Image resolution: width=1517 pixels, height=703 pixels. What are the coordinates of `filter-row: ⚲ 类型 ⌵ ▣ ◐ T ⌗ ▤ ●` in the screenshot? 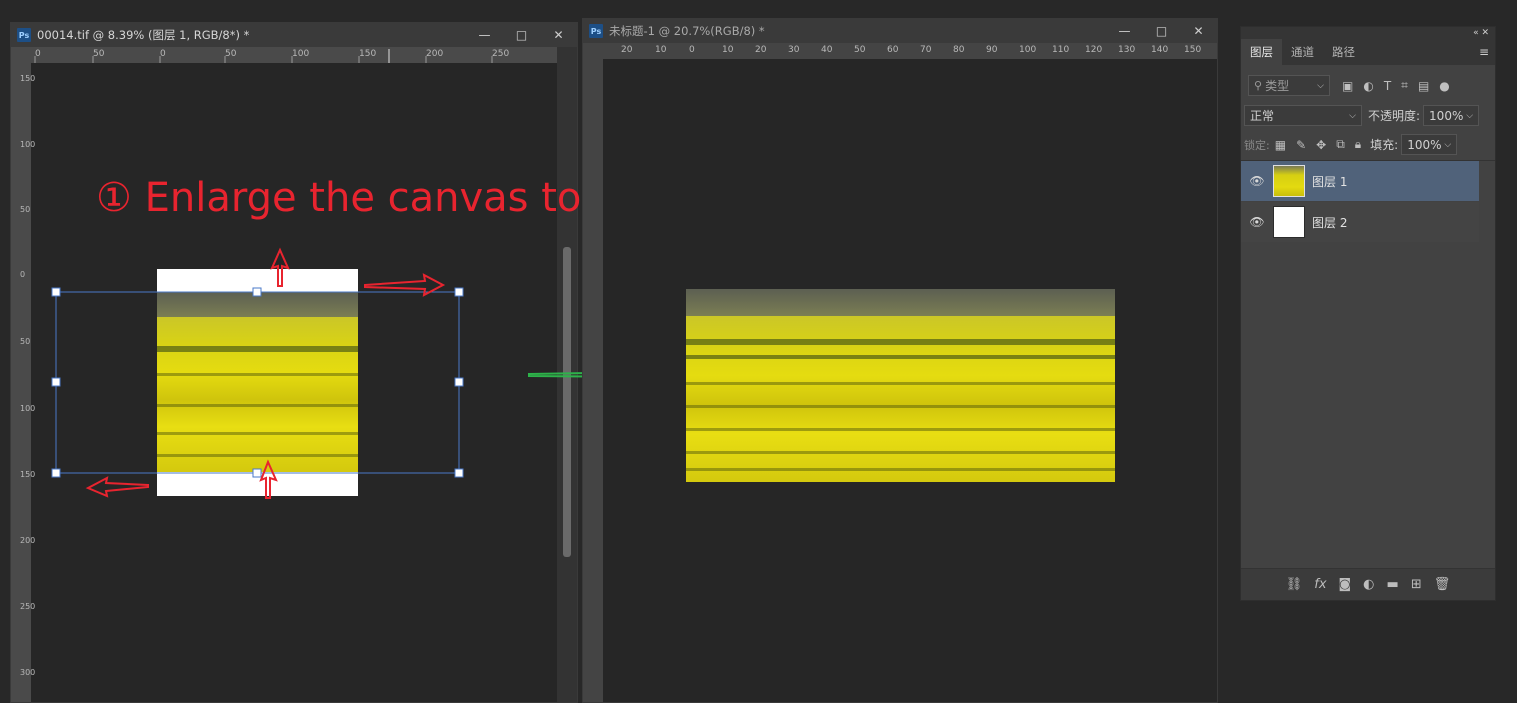 It's located at (1368, 85).